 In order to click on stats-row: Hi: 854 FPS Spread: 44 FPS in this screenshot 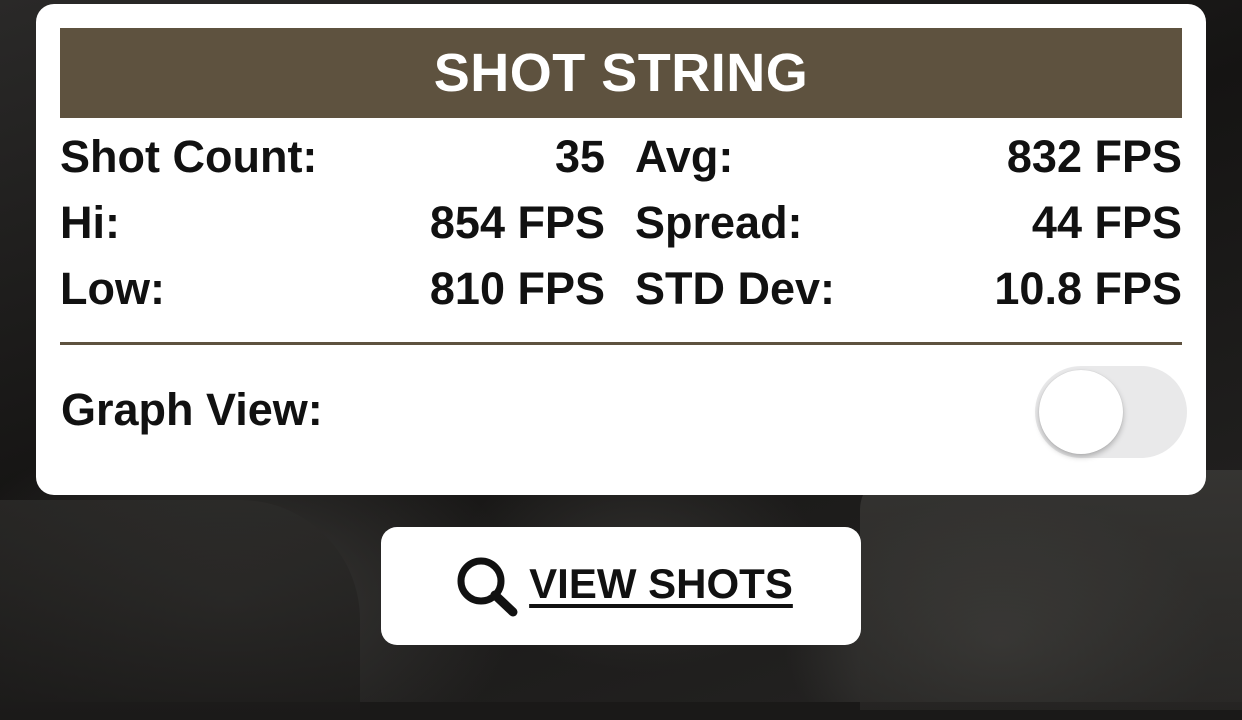, I will do `click(621, 223)`.